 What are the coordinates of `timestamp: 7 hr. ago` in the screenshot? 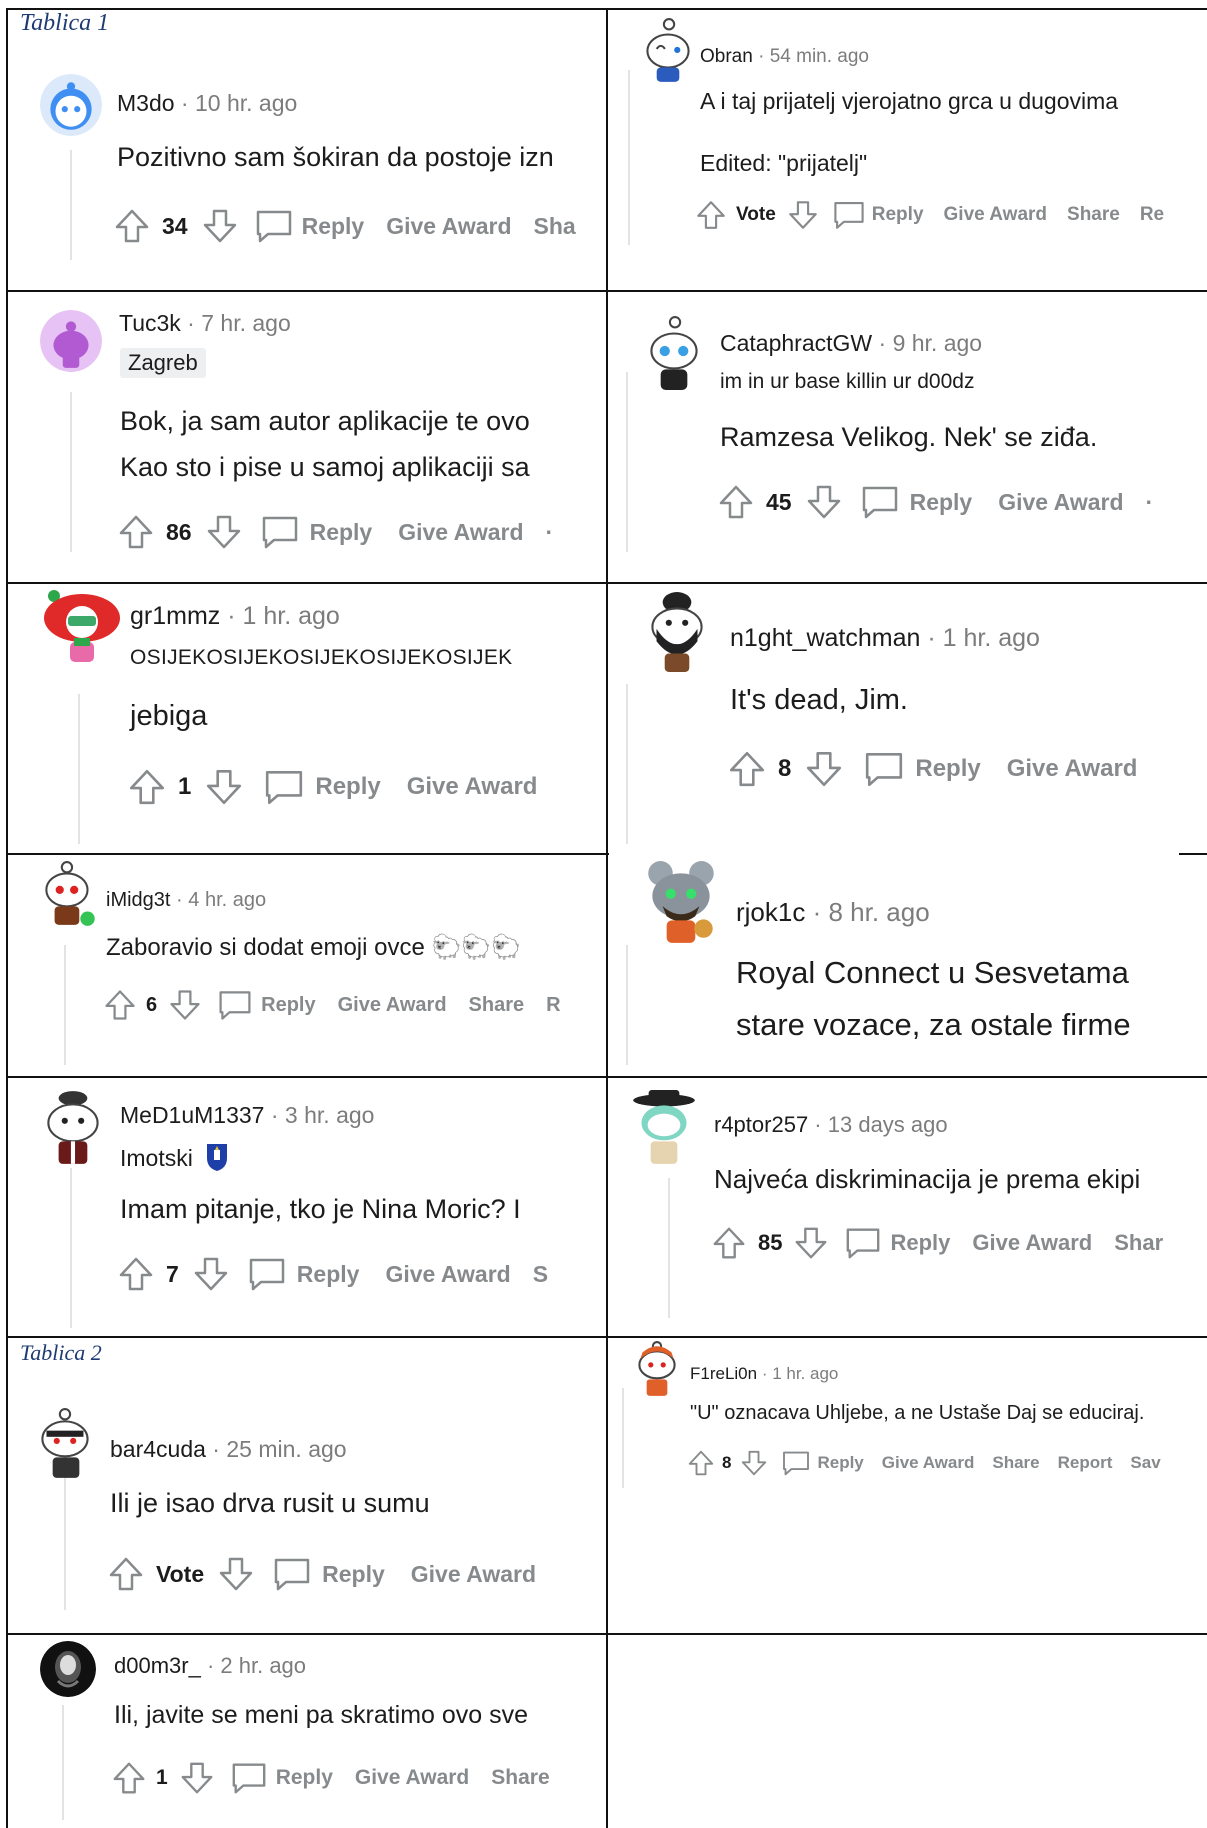 It's located at (246, 323).